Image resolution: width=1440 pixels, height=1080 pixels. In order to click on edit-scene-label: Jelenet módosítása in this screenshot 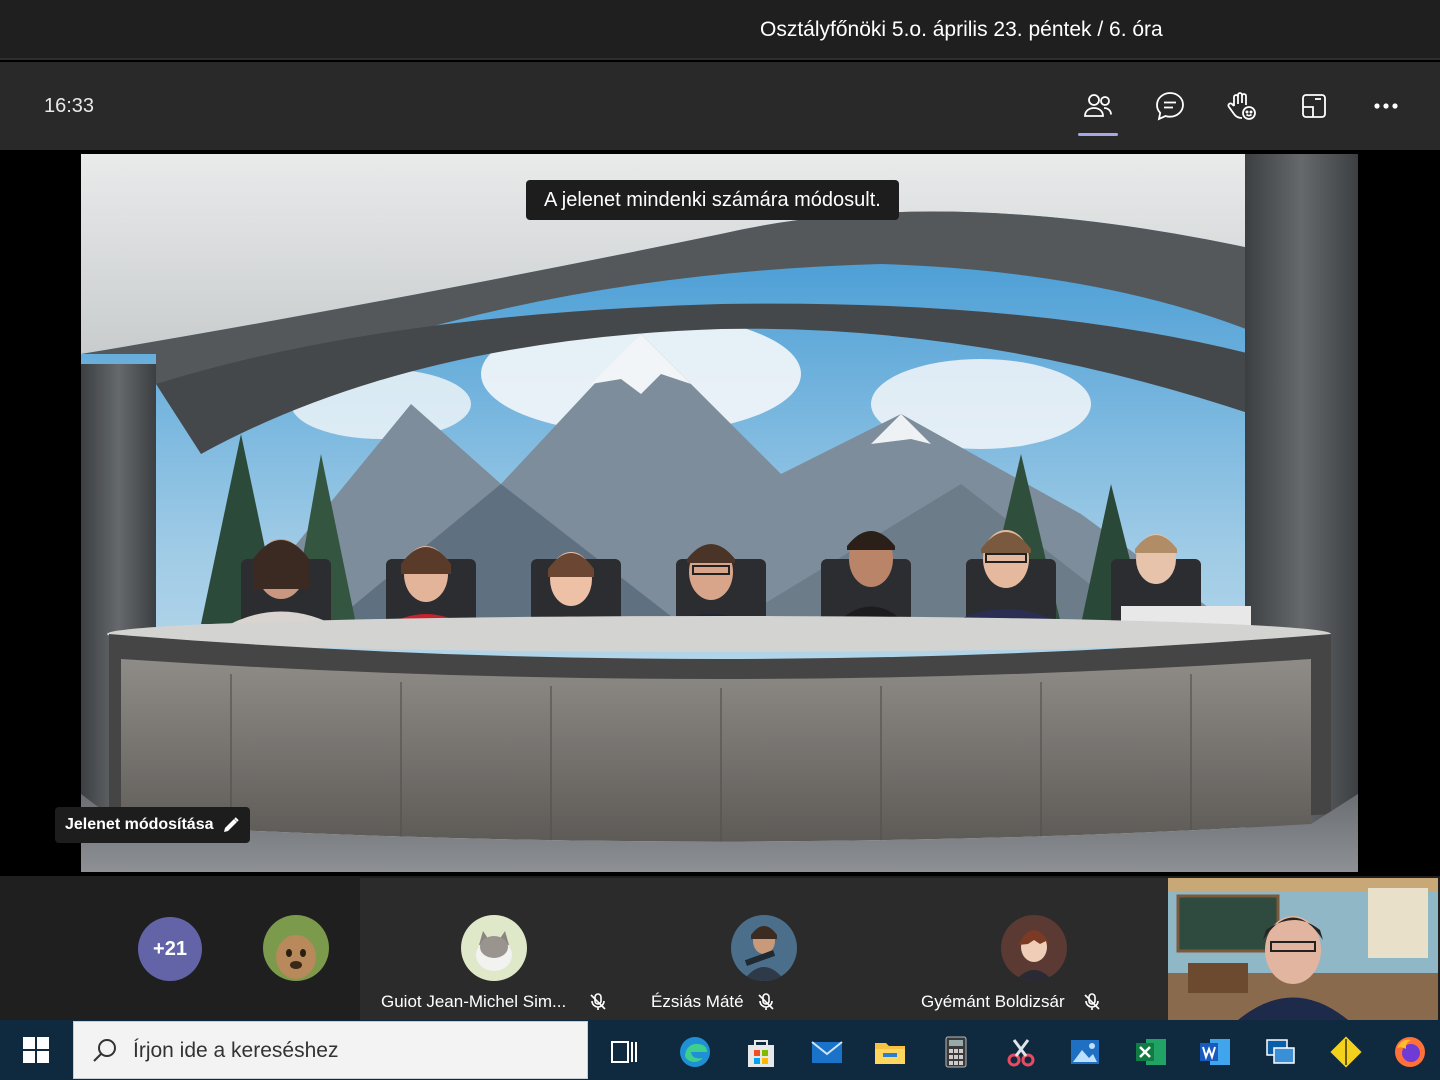, I will do `click(139, 824)`.